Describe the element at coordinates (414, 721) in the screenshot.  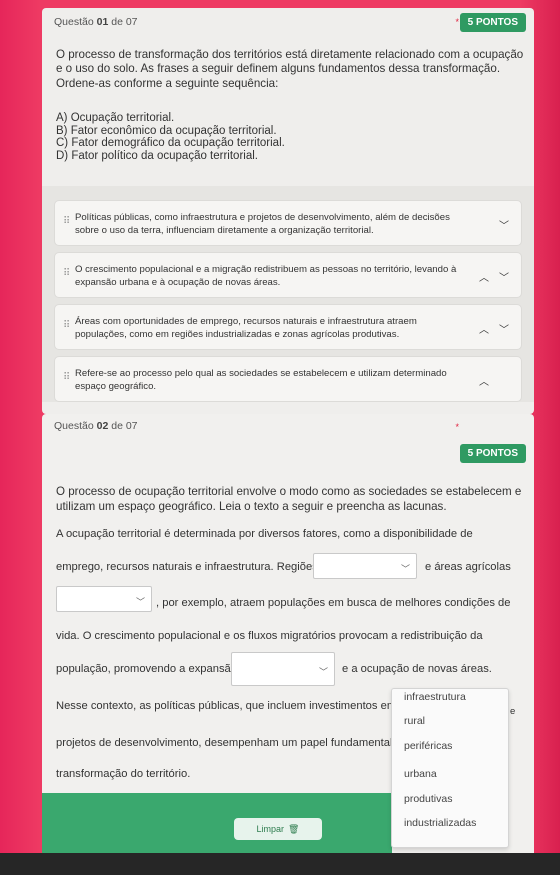
I see `dropdown-option: rural` at that location.